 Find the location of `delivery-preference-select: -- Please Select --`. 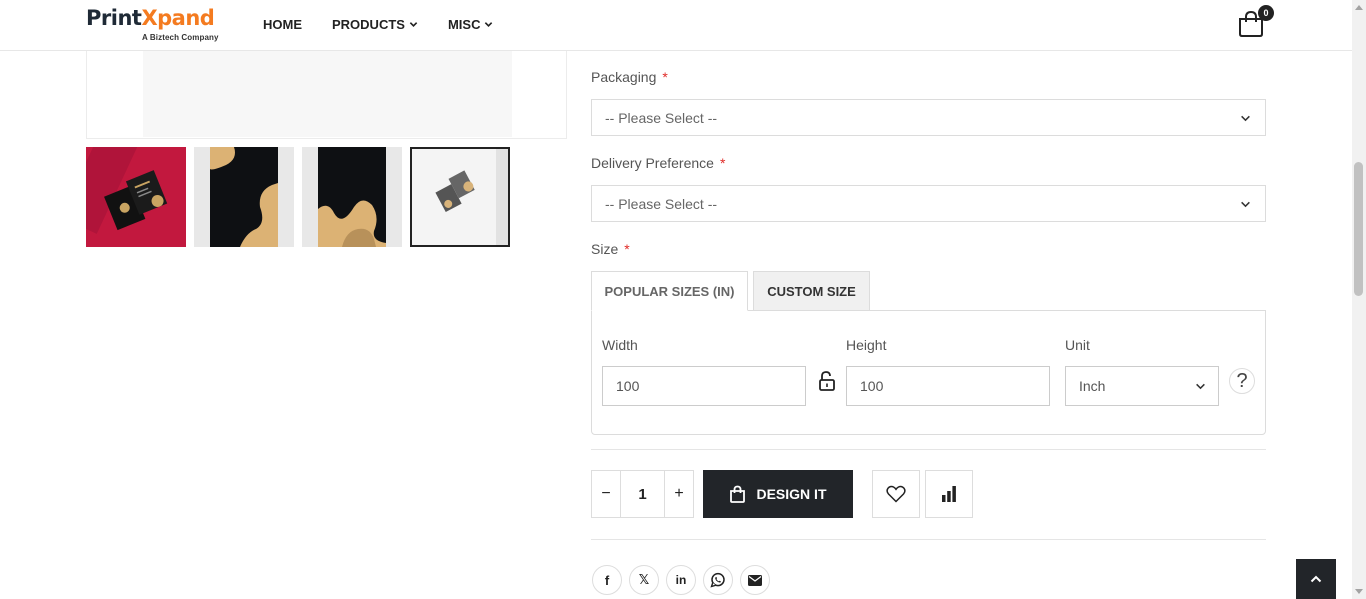

delivery-preference-select: -- Please Select -- is located at coordinates (928, 203).